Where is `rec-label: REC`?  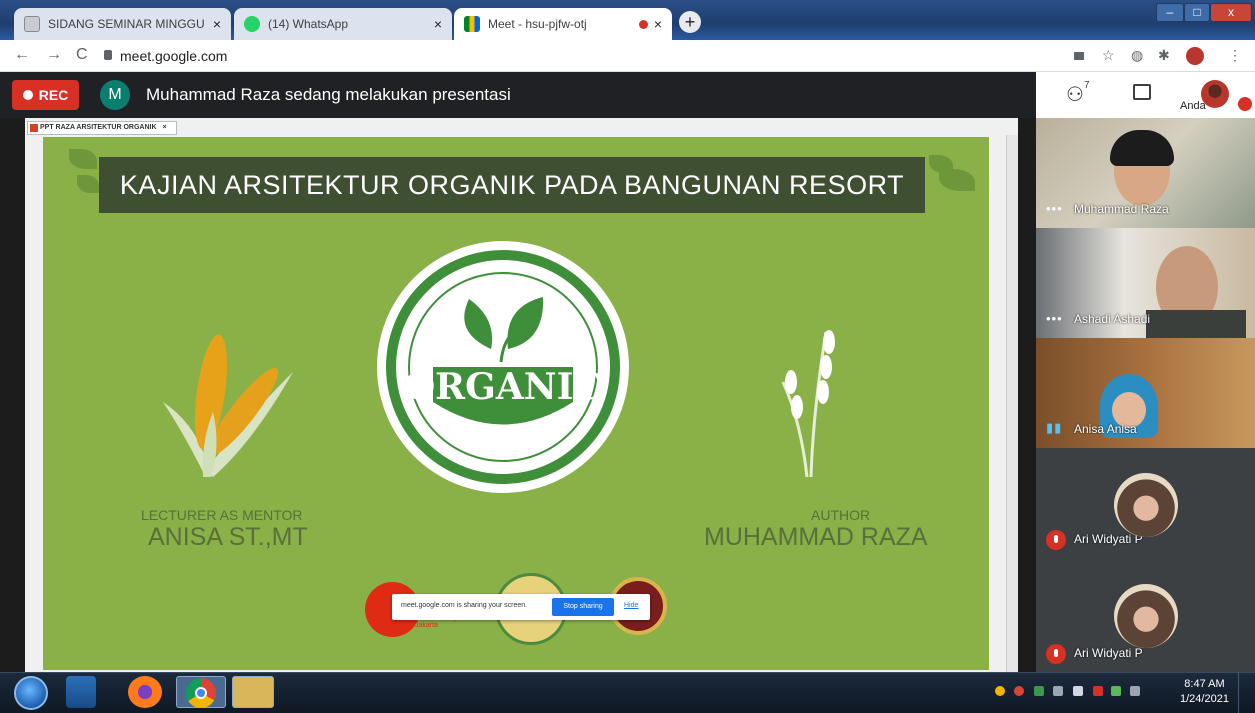
rec-label: REC is located at coordinates (53, 95).